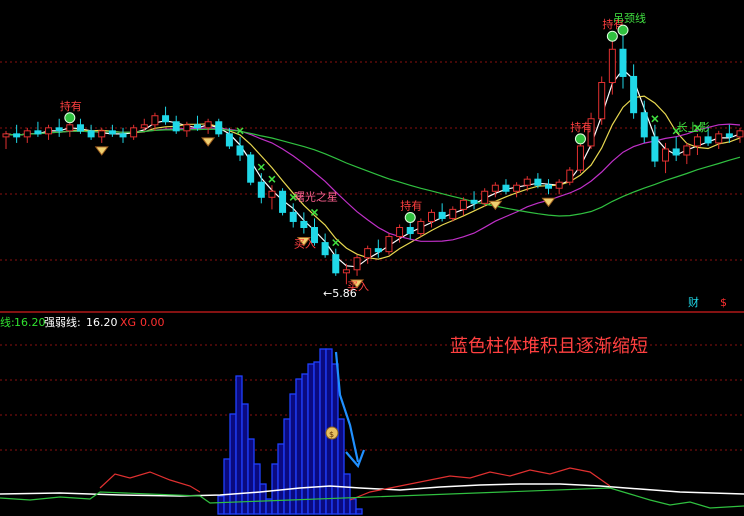 The image size is (744, 516). Describe the element at coordinates (305, 244) in the screenshot. I see `signal-annotation: 买入` at that location.